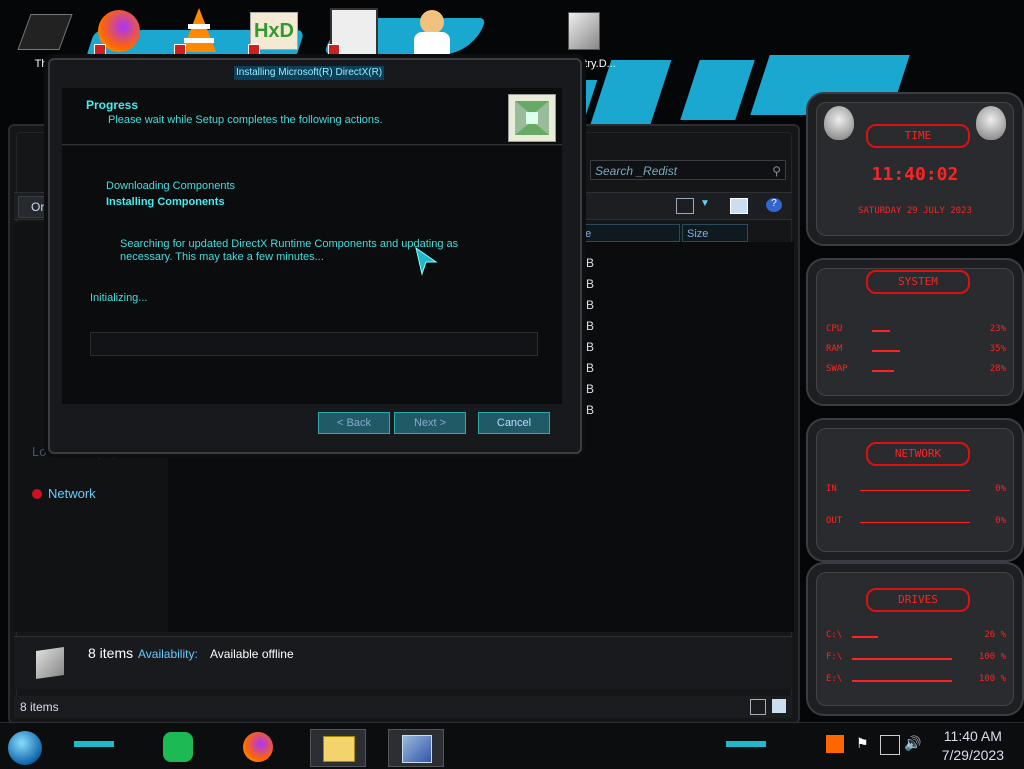  What do you see at coordinates (902, 659) in the screenshot?
I see `drive-f-level-bar` at bounding box center [902, 659].